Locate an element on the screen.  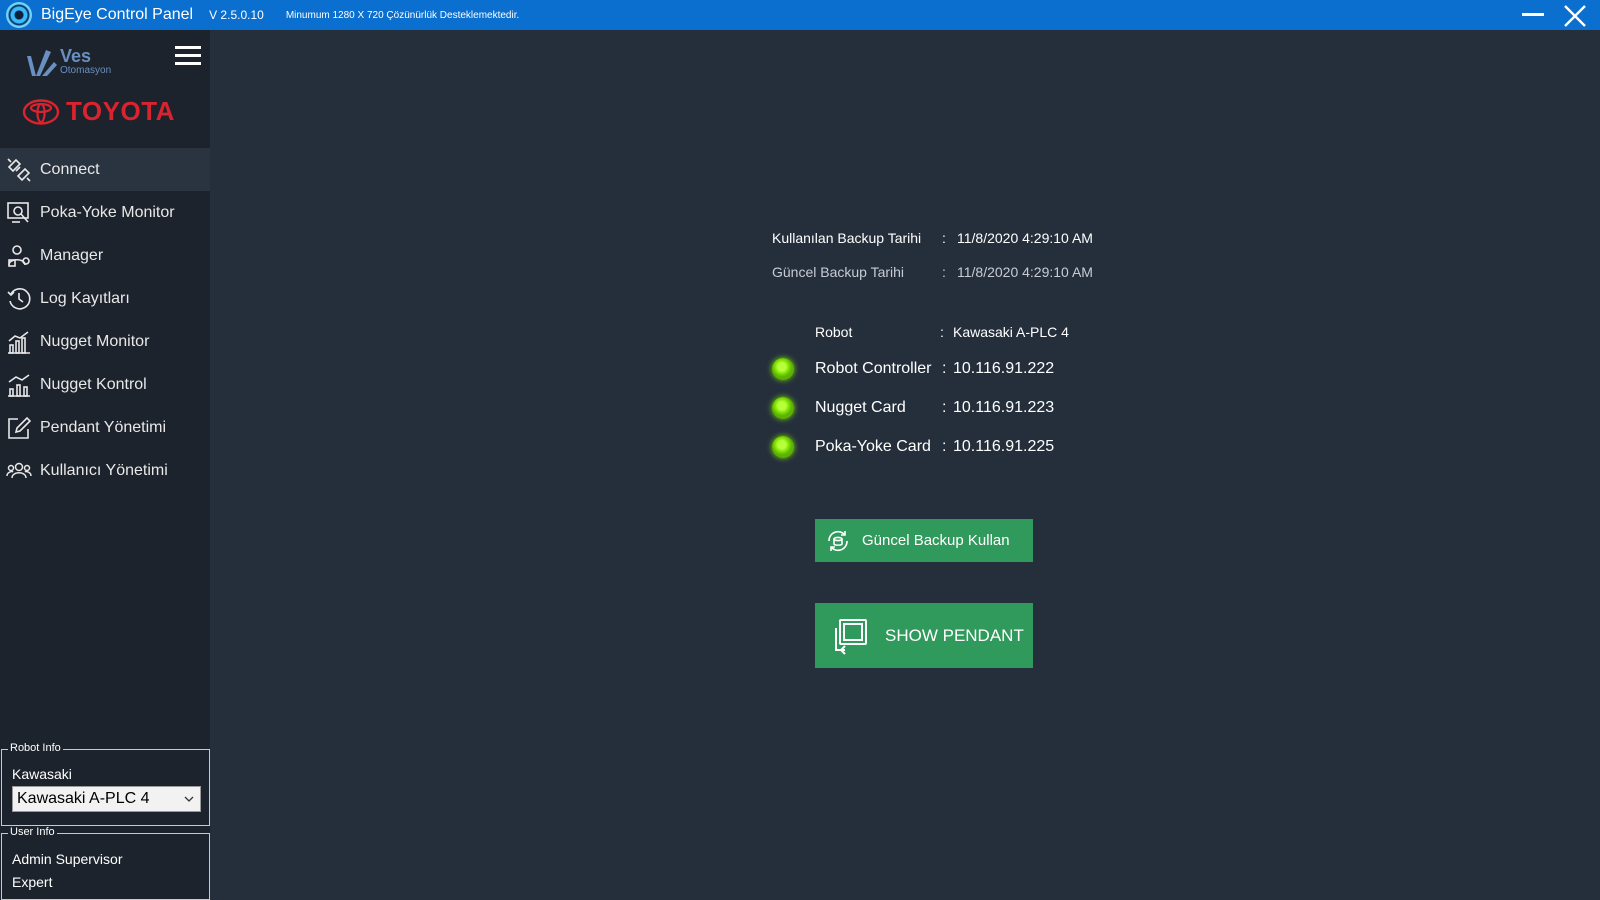
robot-label: Robot is located at coordinates (834, 332).